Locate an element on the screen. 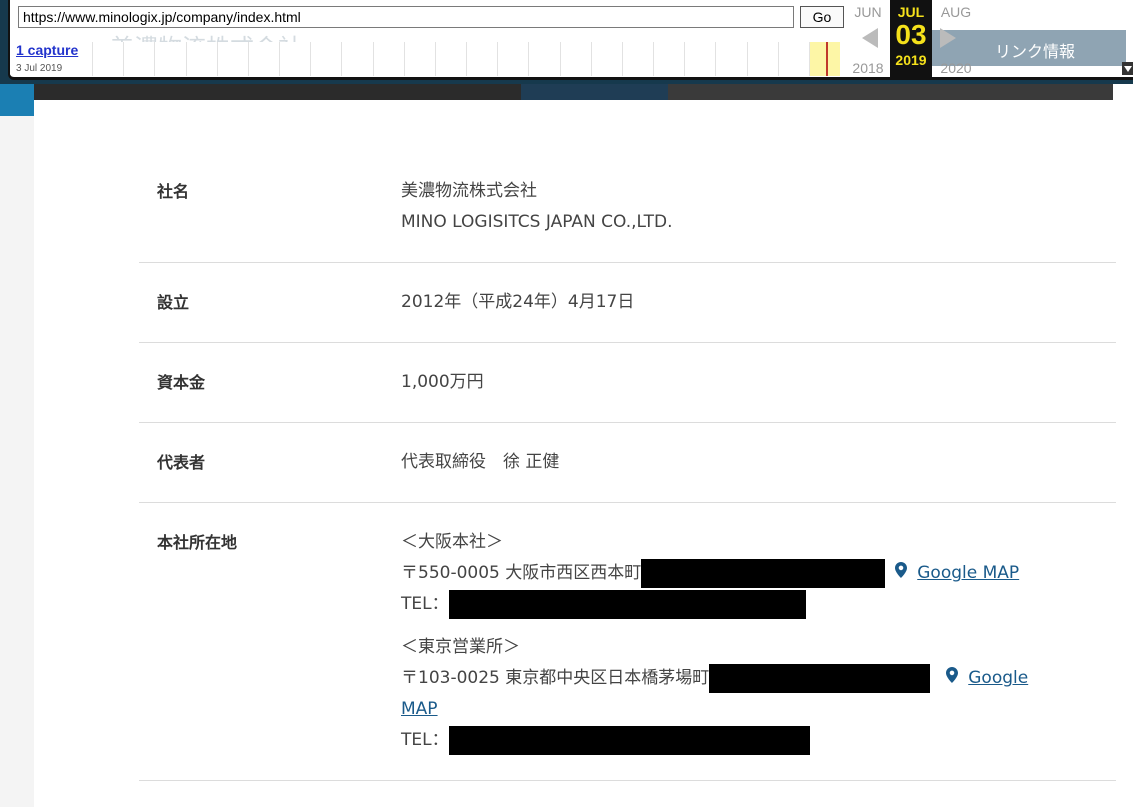  nav-bar-active-segment is located at coordinates (594, 92).